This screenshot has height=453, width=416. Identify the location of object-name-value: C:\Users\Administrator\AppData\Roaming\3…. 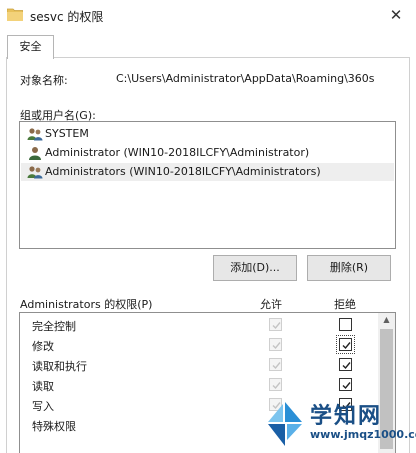
(245, 78).